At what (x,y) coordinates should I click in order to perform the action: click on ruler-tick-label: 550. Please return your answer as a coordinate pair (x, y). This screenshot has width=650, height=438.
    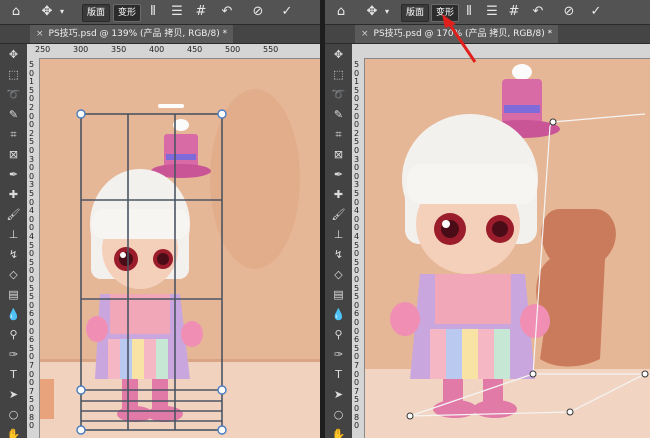
    Looking at the image, I should click on (271, 49).